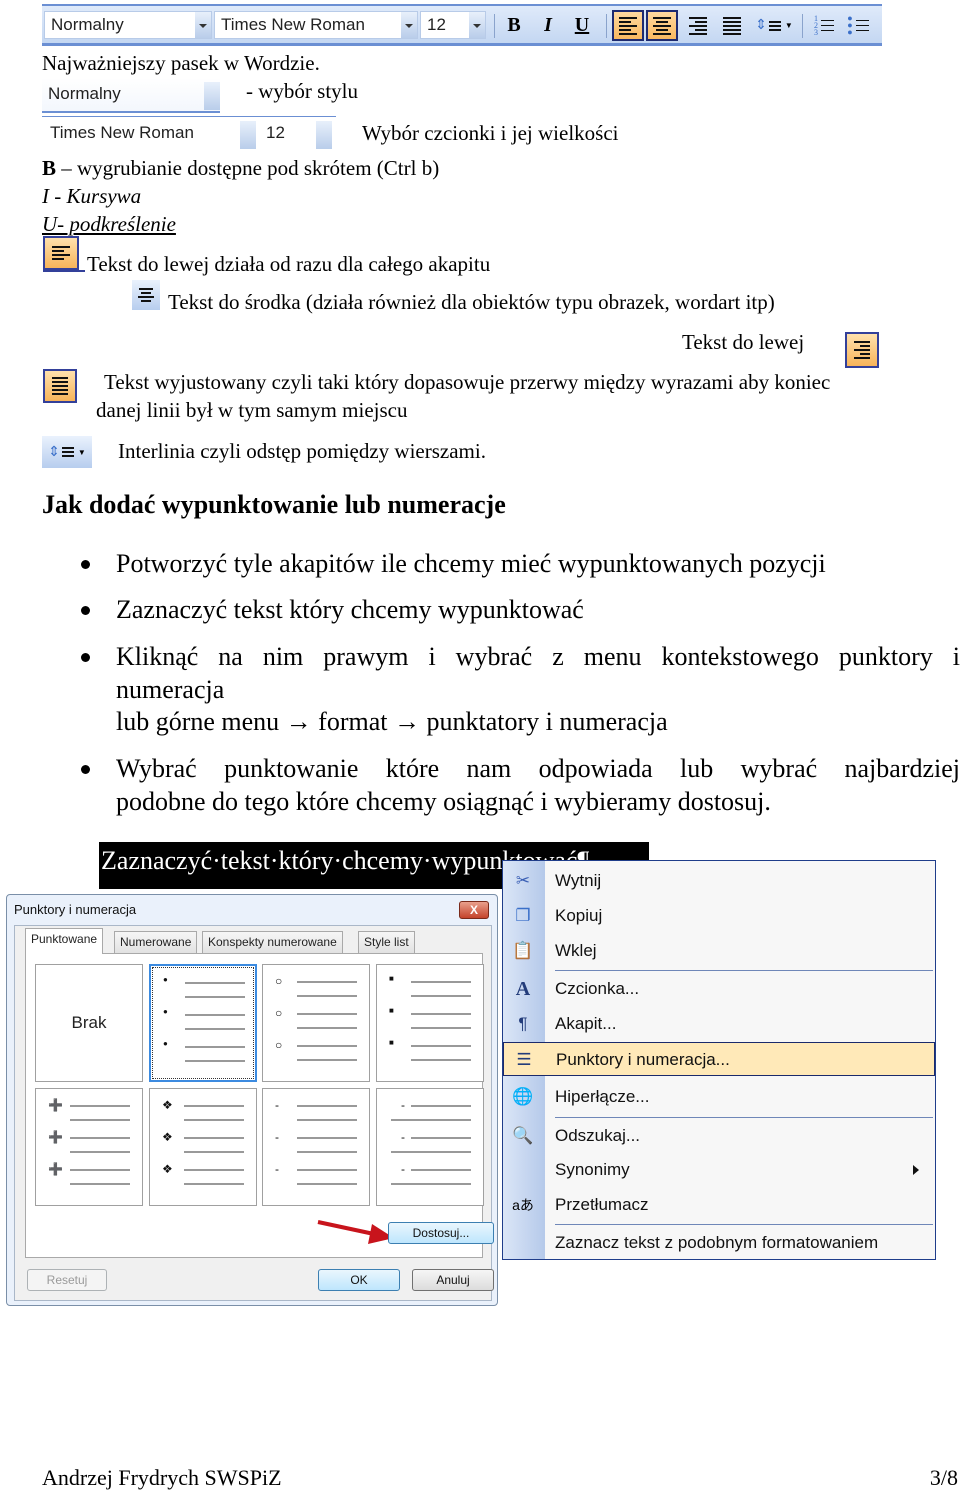 The height and width of the screenshot is (1492, 960). Describe the element at coordinates (719, 881) in the screenshot. I see `menu-item-cut: ✂ Wytnij` at that location.